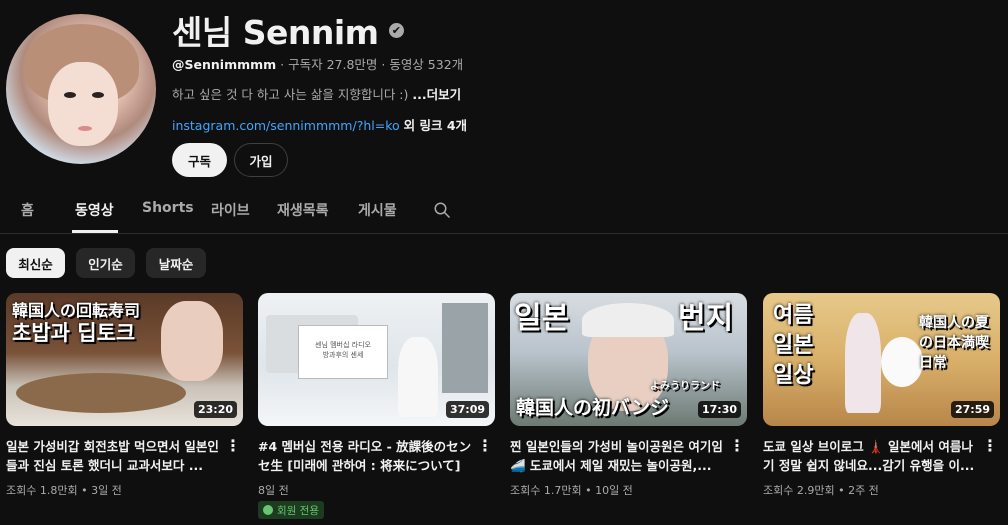 This screenshot has width=1008, height=525. What do you see at coordinates (442, 210) in the screenshot?
I see `search-icon` at bounding box center [442, 210].